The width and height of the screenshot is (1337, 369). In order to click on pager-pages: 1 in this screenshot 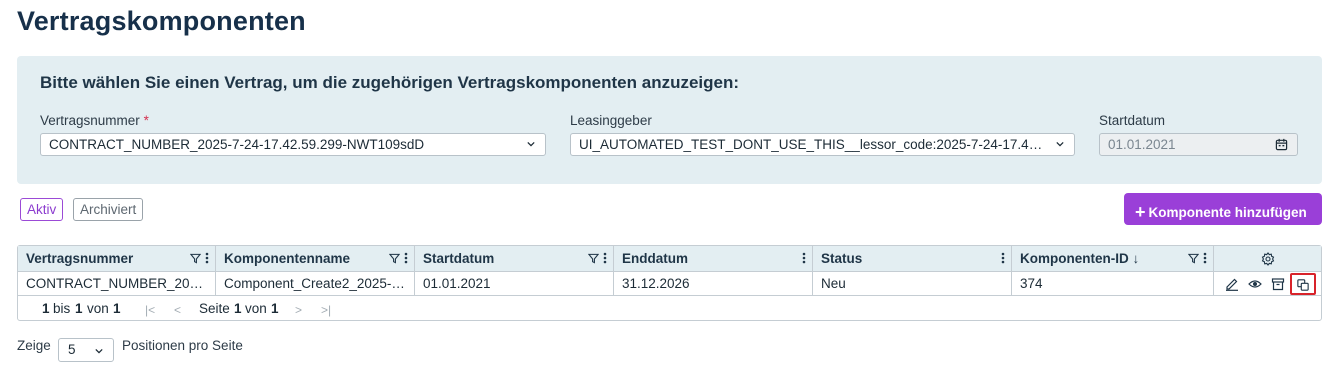, I will do `click(275, 308)`.